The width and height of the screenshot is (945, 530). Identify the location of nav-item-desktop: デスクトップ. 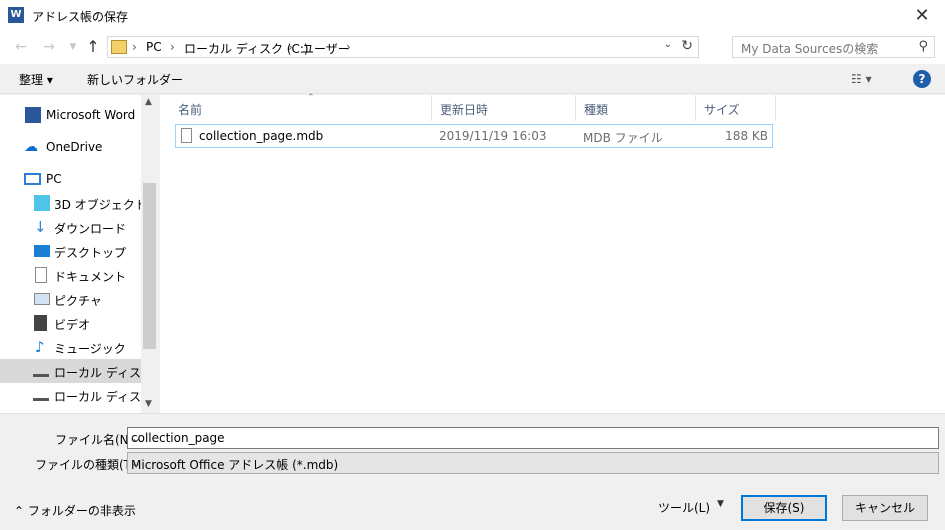
(70, 251).